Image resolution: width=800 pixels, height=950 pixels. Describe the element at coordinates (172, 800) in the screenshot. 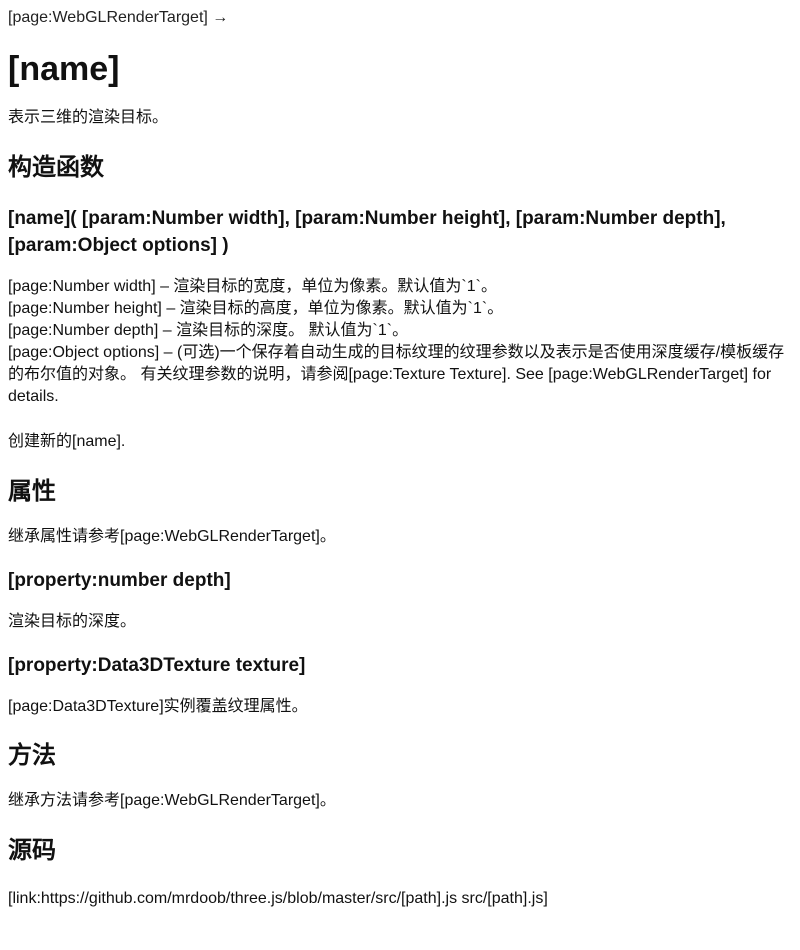

I see `methods-inherit-text: 继承方法请参考[page:WebGLRenderTarget]。` at that location.